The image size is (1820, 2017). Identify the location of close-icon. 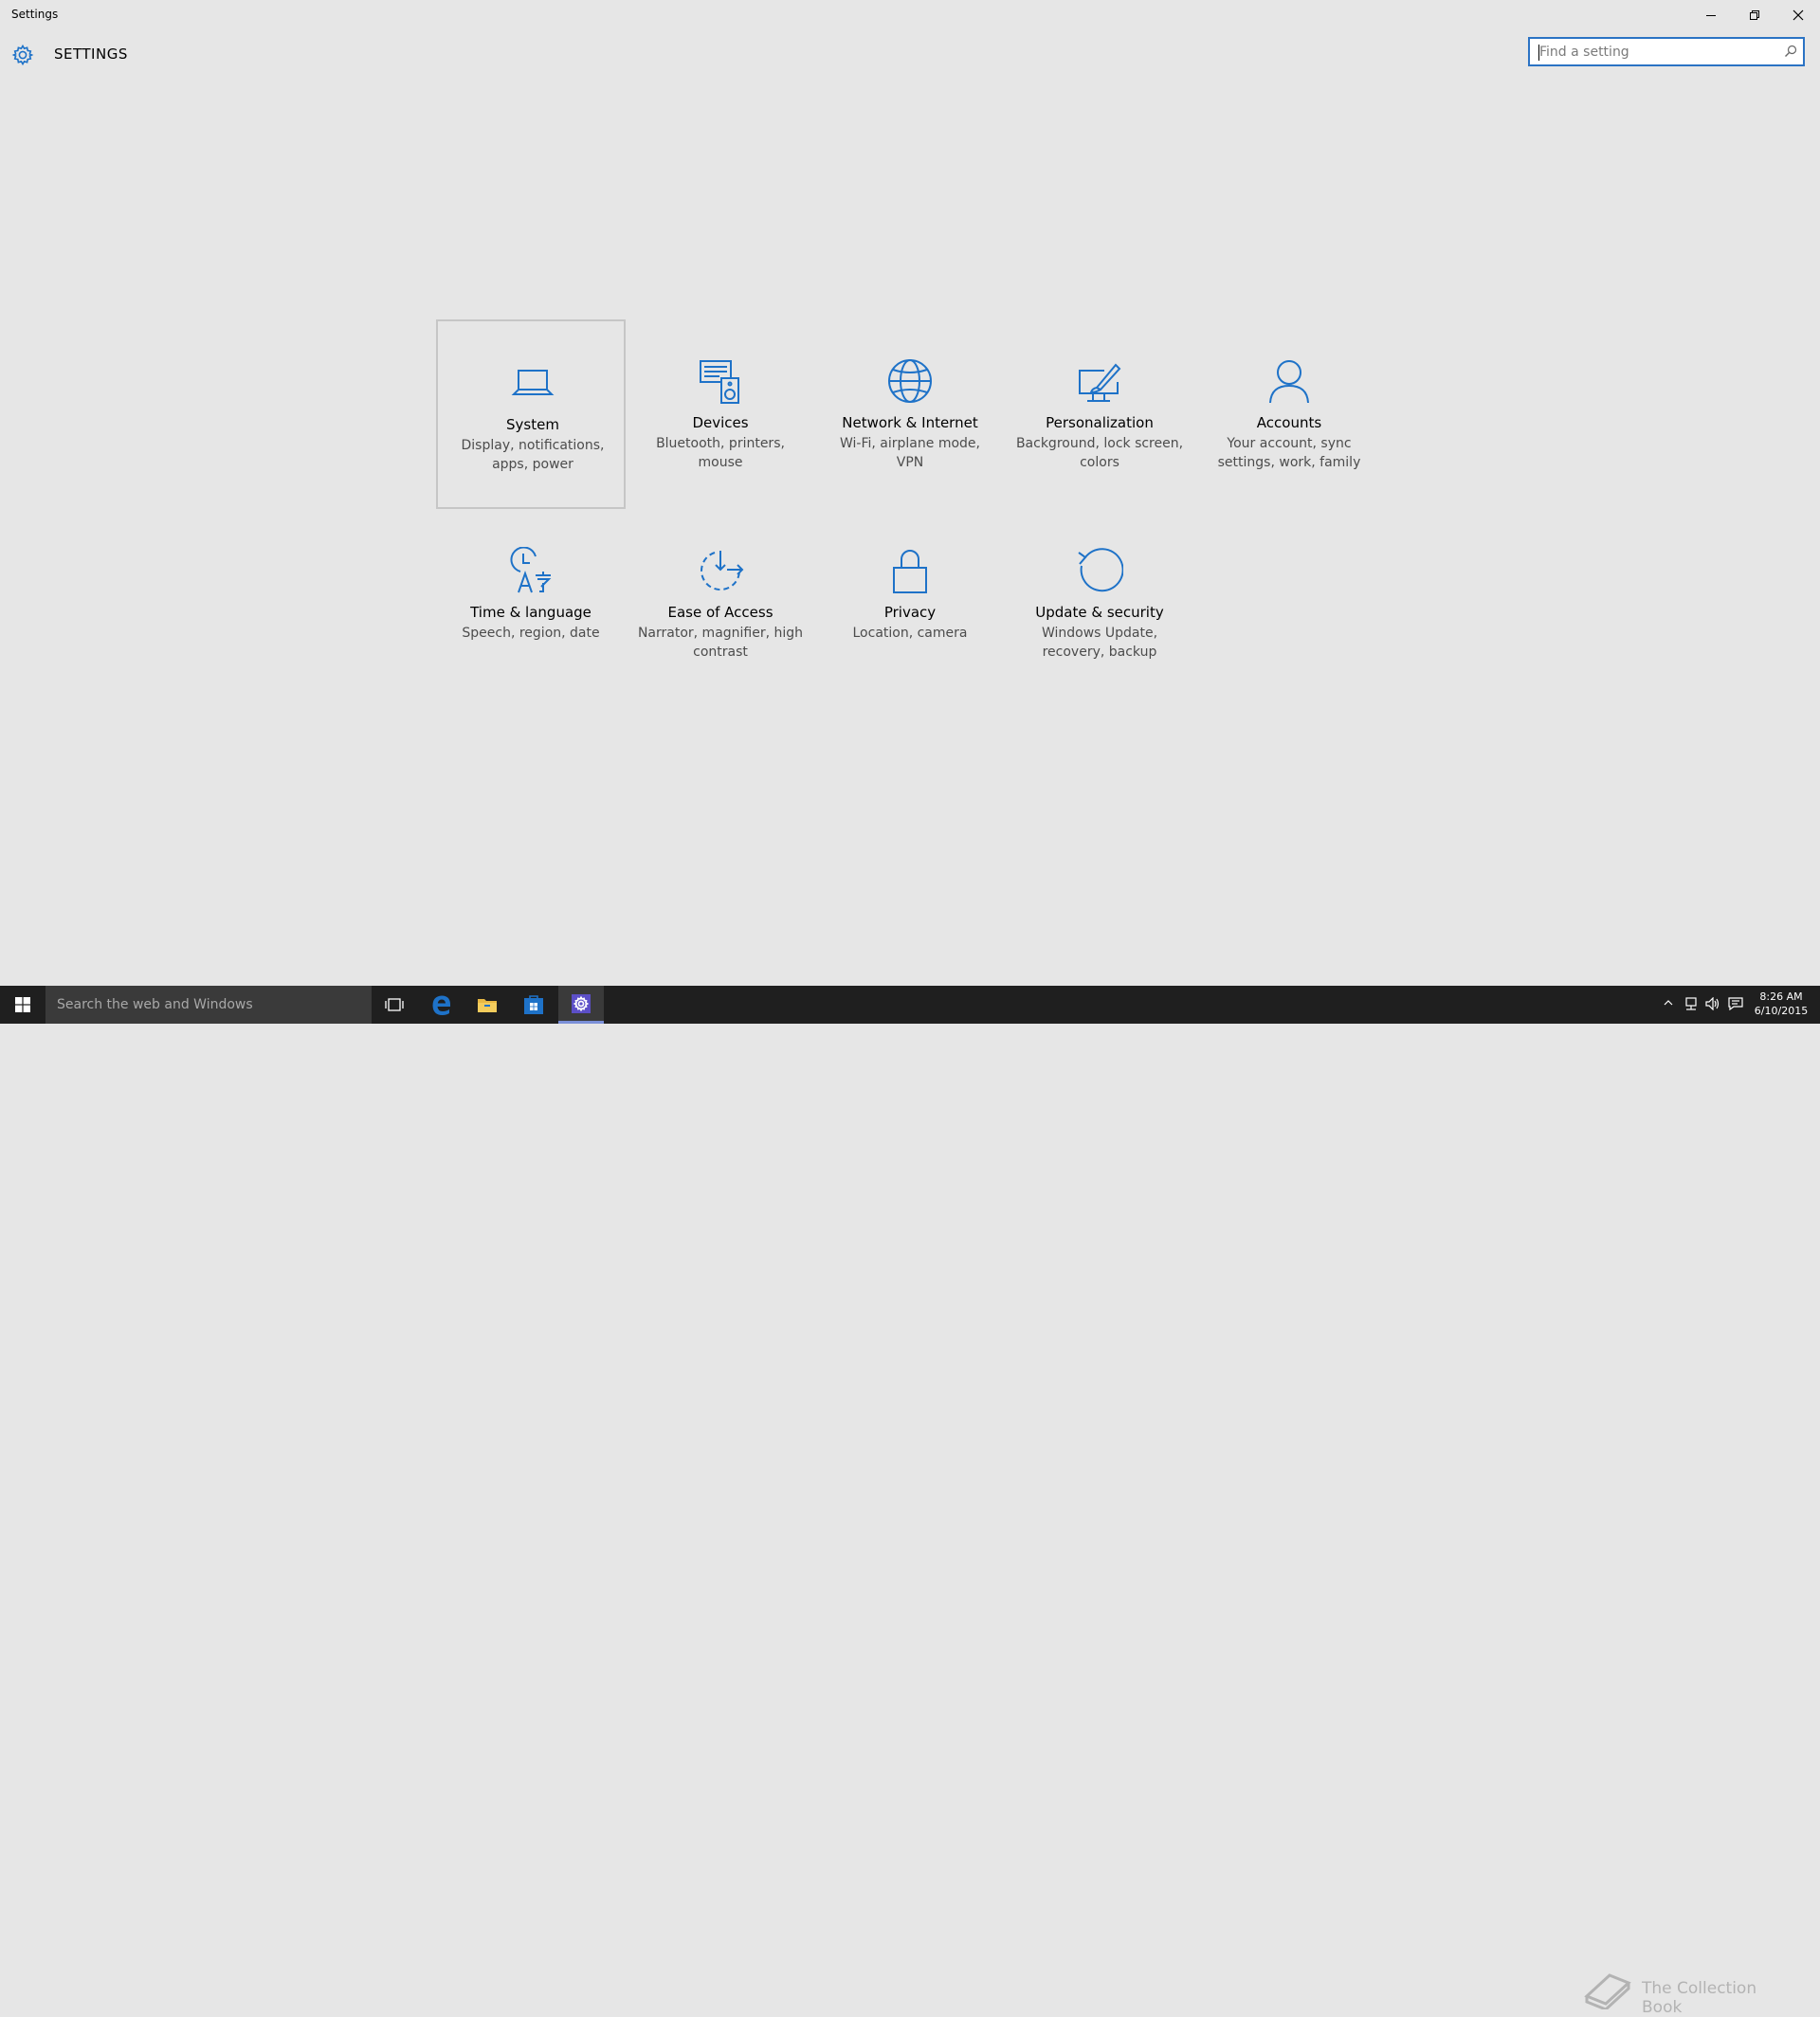
(1798, 15).